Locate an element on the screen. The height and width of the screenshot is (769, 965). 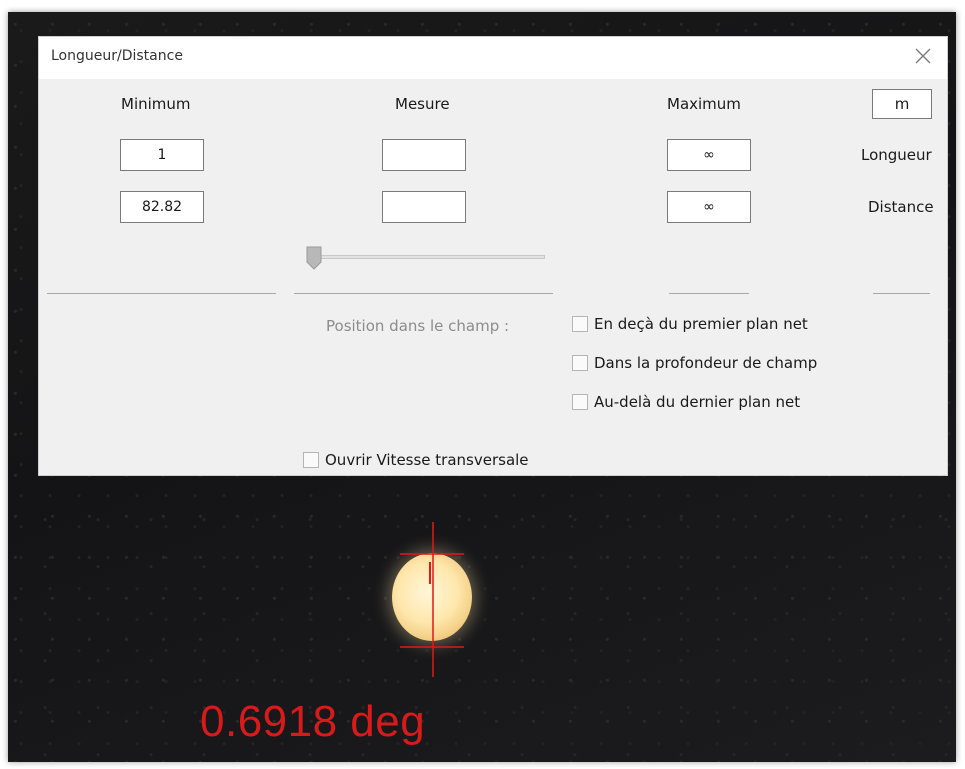
checkbox-au-dela: Au-delà du dernier plan net is located at coordinates (686, 402).